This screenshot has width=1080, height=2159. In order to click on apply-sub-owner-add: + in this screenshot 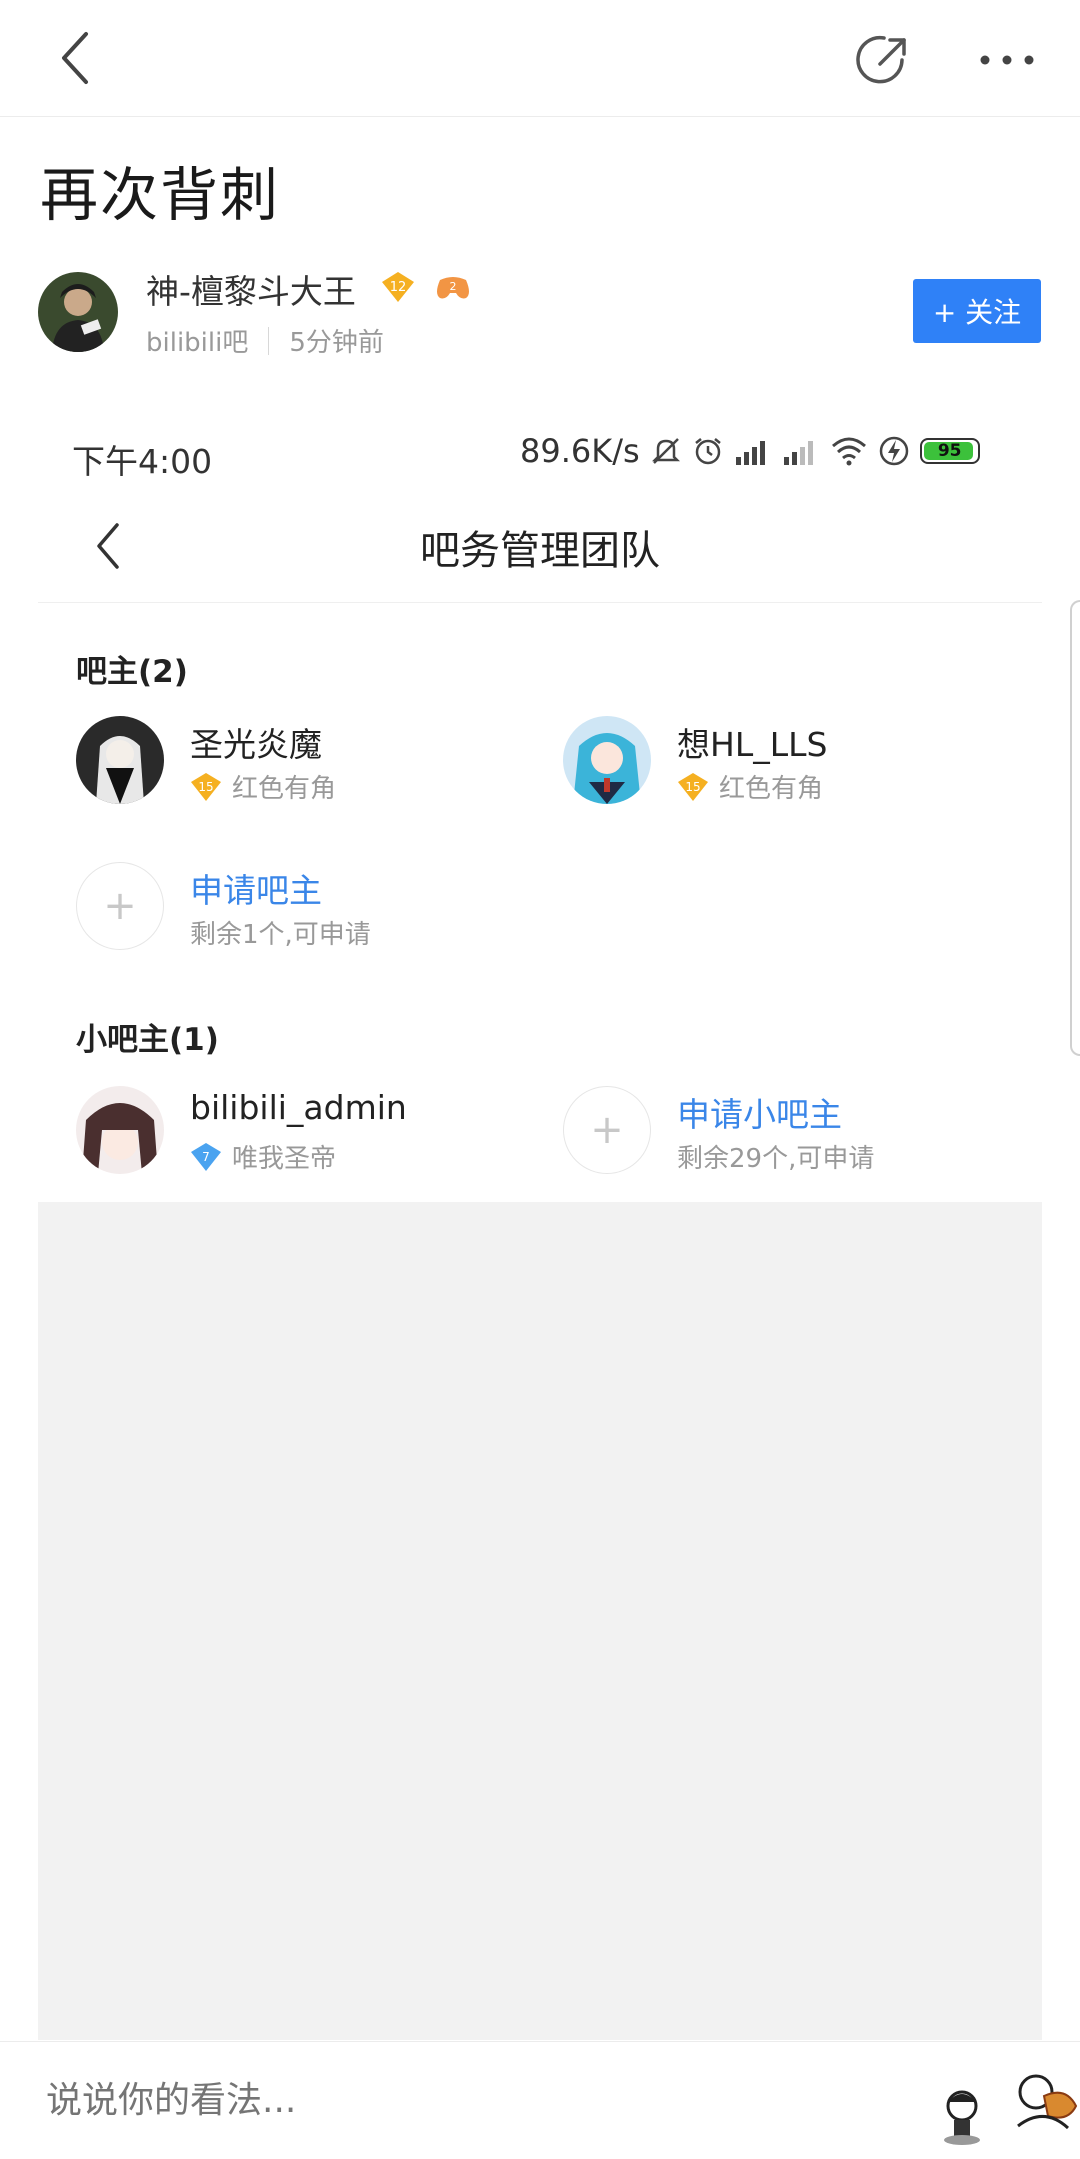, I will do `click(607, 1130)`.